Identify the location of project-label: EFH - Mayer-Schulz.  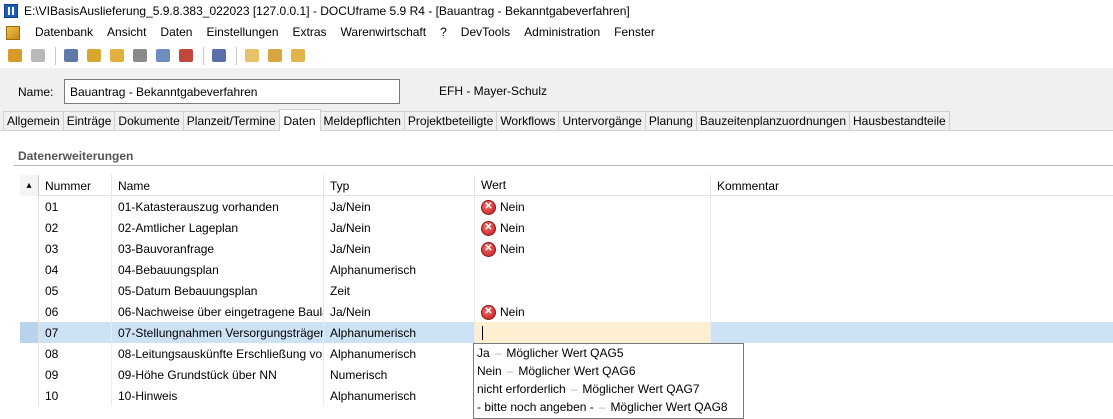
(493, 91).